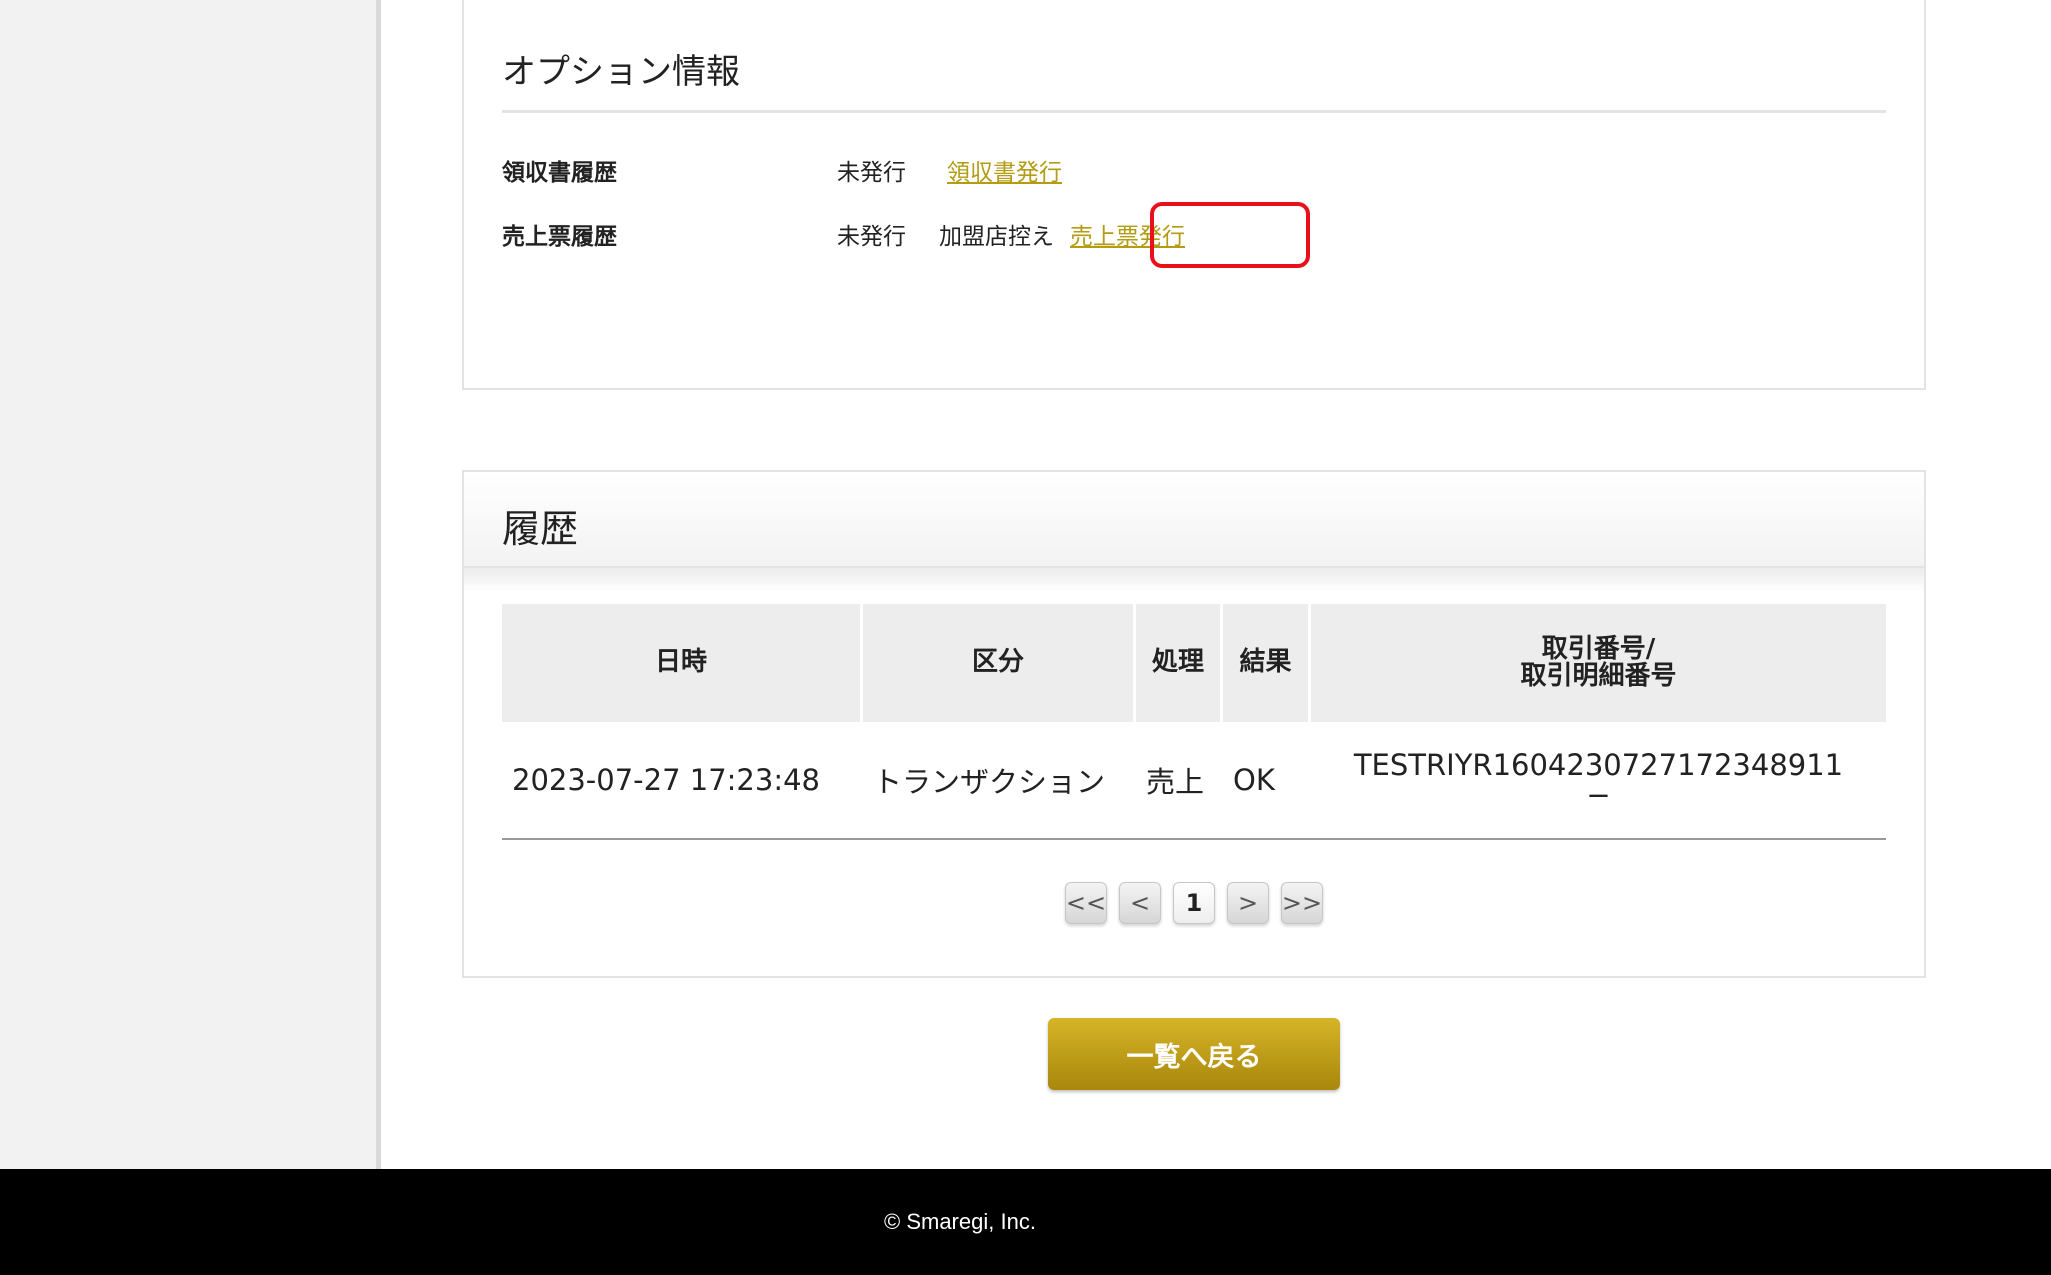 This screenshot has width=2051, height=1275. What do you see at coordinates (1194, 520) in the screenshot?
I see `history-header: 履歴` at bounding box center [1194, 520].